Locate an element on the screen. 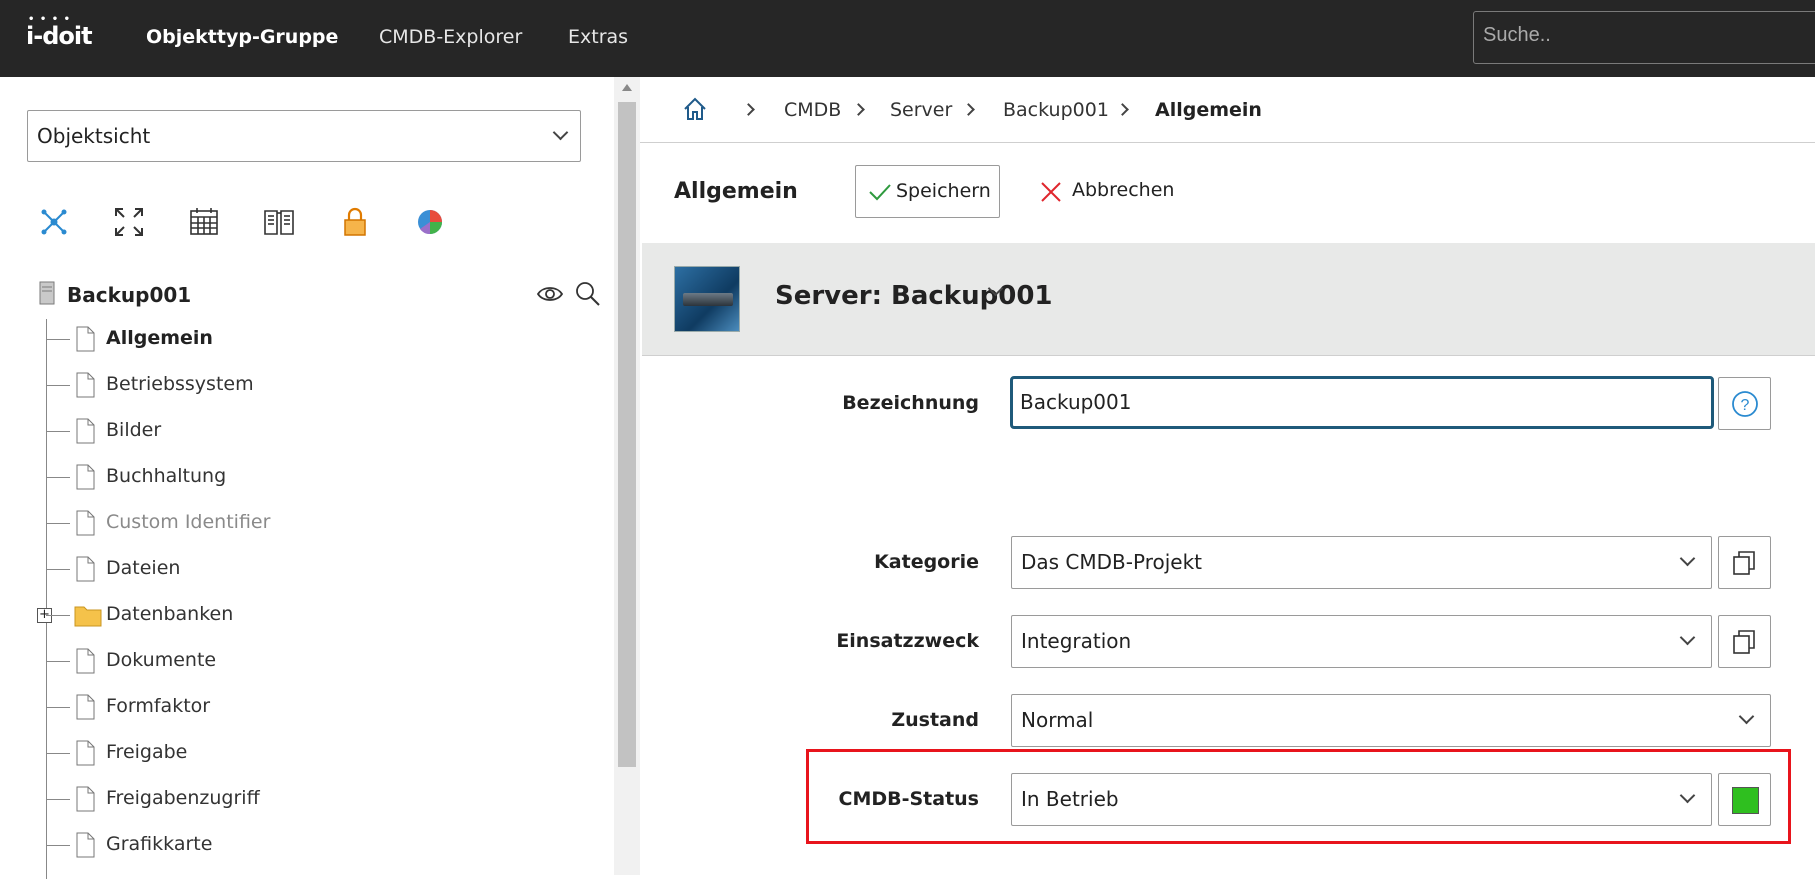 This screenshot has height=879, width=1815. tree-item-label: Buchhaltung is located at coordinates (166, 476).